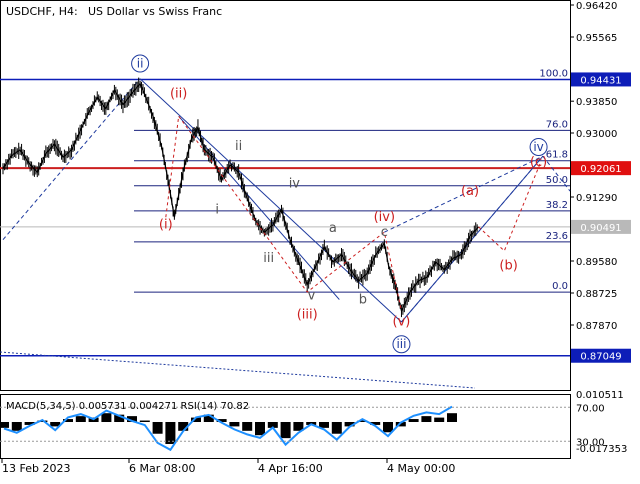 The image size is (640, 484). Describe the element at coordinates (596, 294) in the screenshot. I see `y-axis-label: 0.88725` at that location.